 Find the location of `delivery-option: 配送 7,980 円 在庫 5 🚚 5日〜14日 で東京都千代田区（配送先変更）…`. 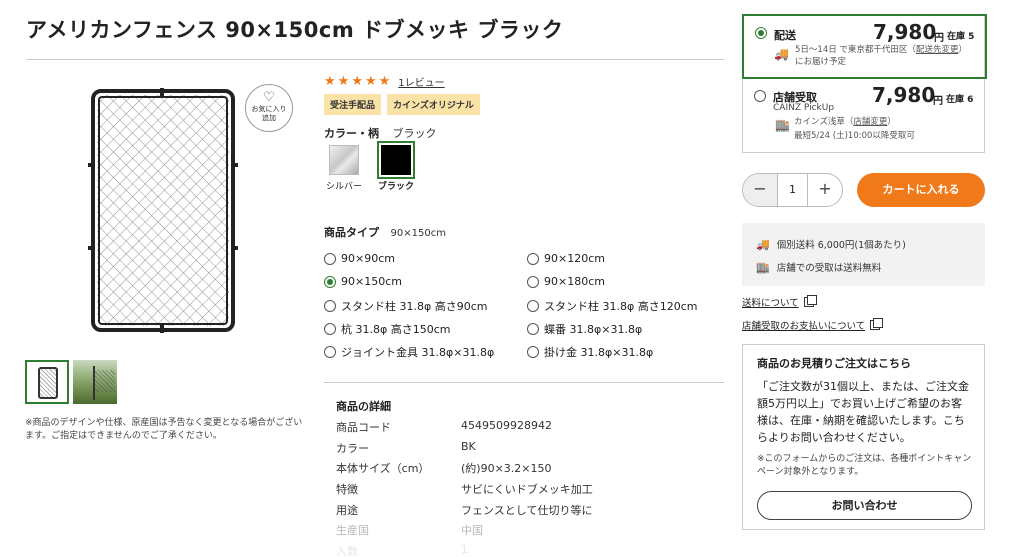

delivery-option: 配送 7,980 円 在庫 5 🚚 5日〜14日 で東京都千代田区（配送先変更）… is located at coordinates (864, 46).